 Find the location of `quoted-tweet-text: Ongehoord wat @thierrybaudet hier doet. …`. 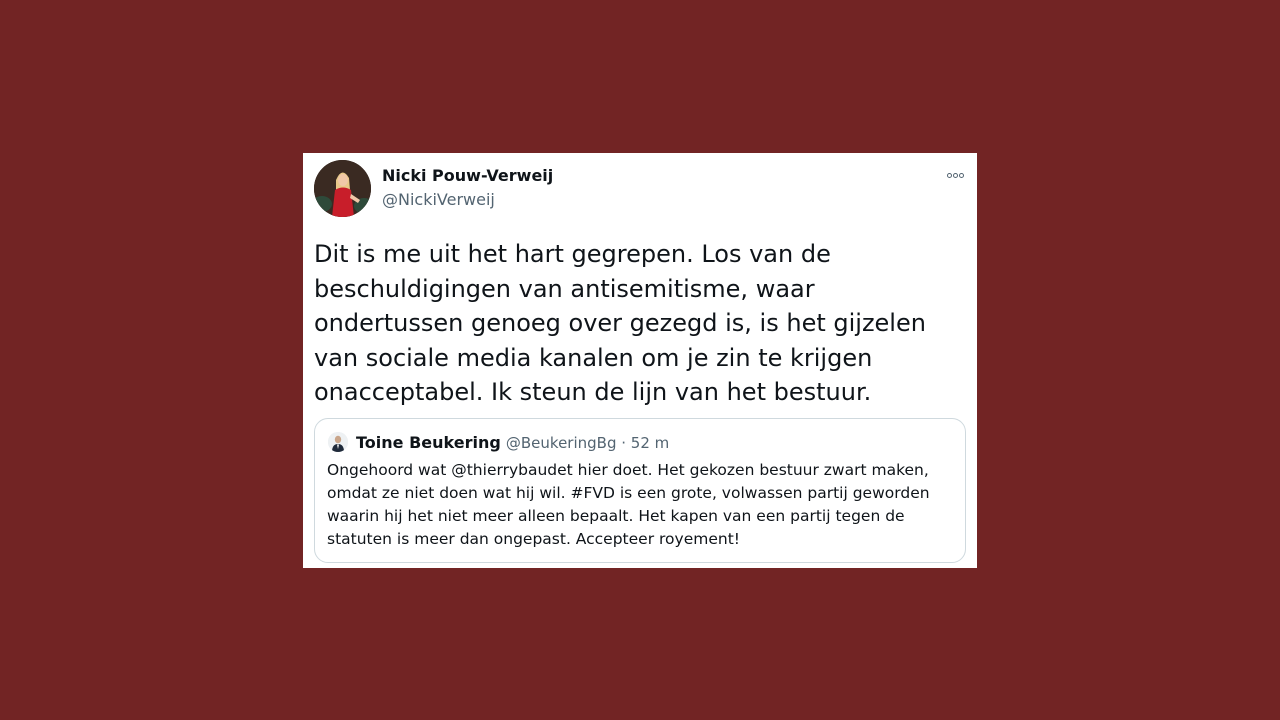

quoted-tweet-text: Ongehoord wat @thierrybaudet hier doet. … is located at coordinates (628, 504).